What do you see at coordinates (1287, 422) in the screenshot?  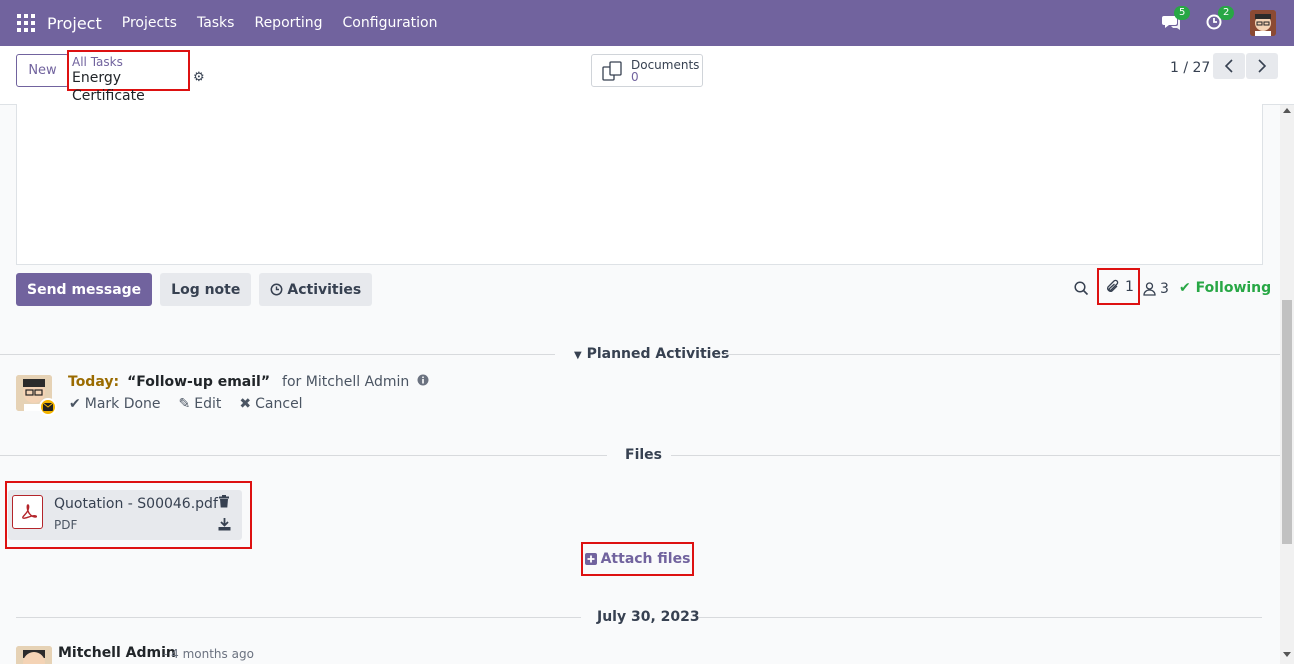 I see `scrollbar-thumb` at bounding box center [1287, 422].